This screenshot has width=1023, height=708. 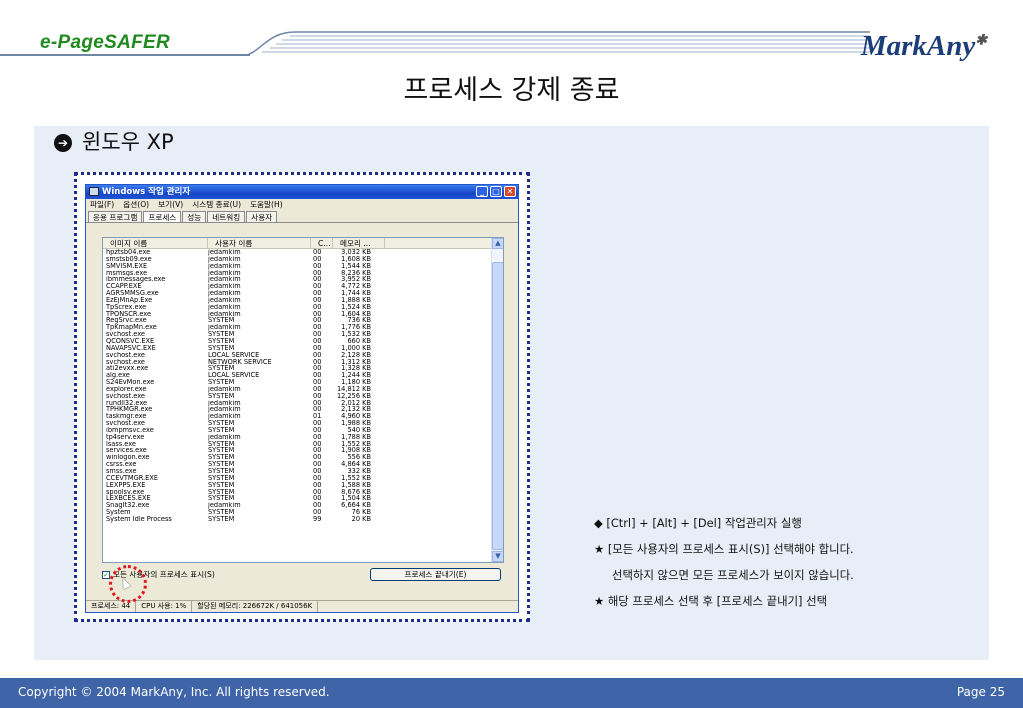 What do you see at coordinates (317, 519) in the screenshot?
I see `process-cpu: 99` at bounding box center [317, 519].